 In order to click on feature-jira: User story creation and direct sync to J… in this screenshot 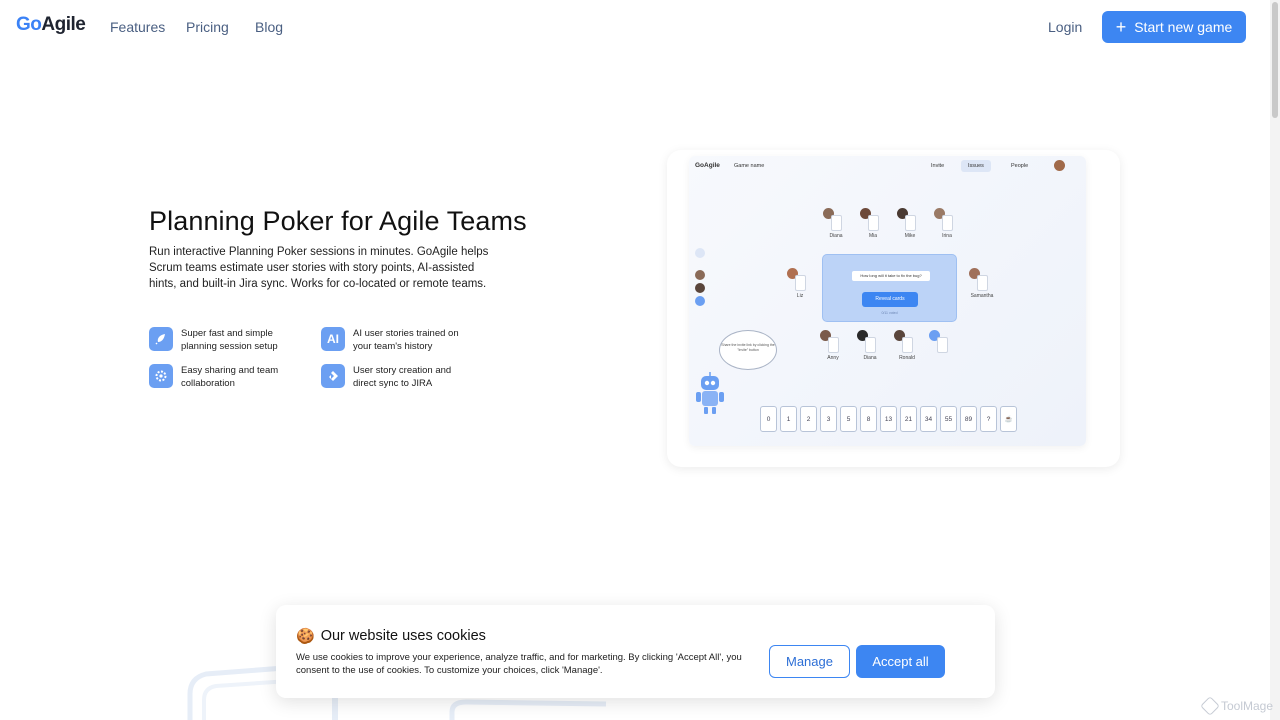, I will do `click(397, 377)`.